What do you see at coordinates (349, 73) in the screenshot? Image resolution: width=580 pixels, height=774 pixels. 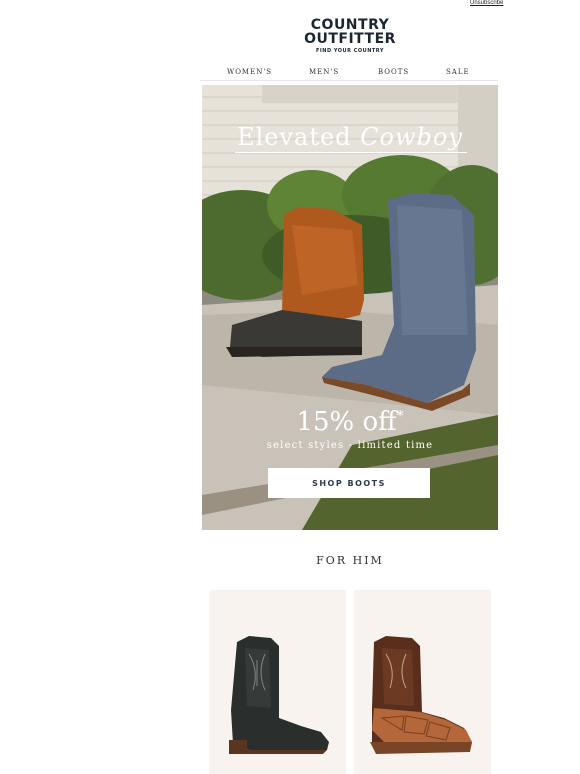 I see `main-nav: WOMEN'S MEN'S BOOTS SALE` at bounding box center [349, 73].